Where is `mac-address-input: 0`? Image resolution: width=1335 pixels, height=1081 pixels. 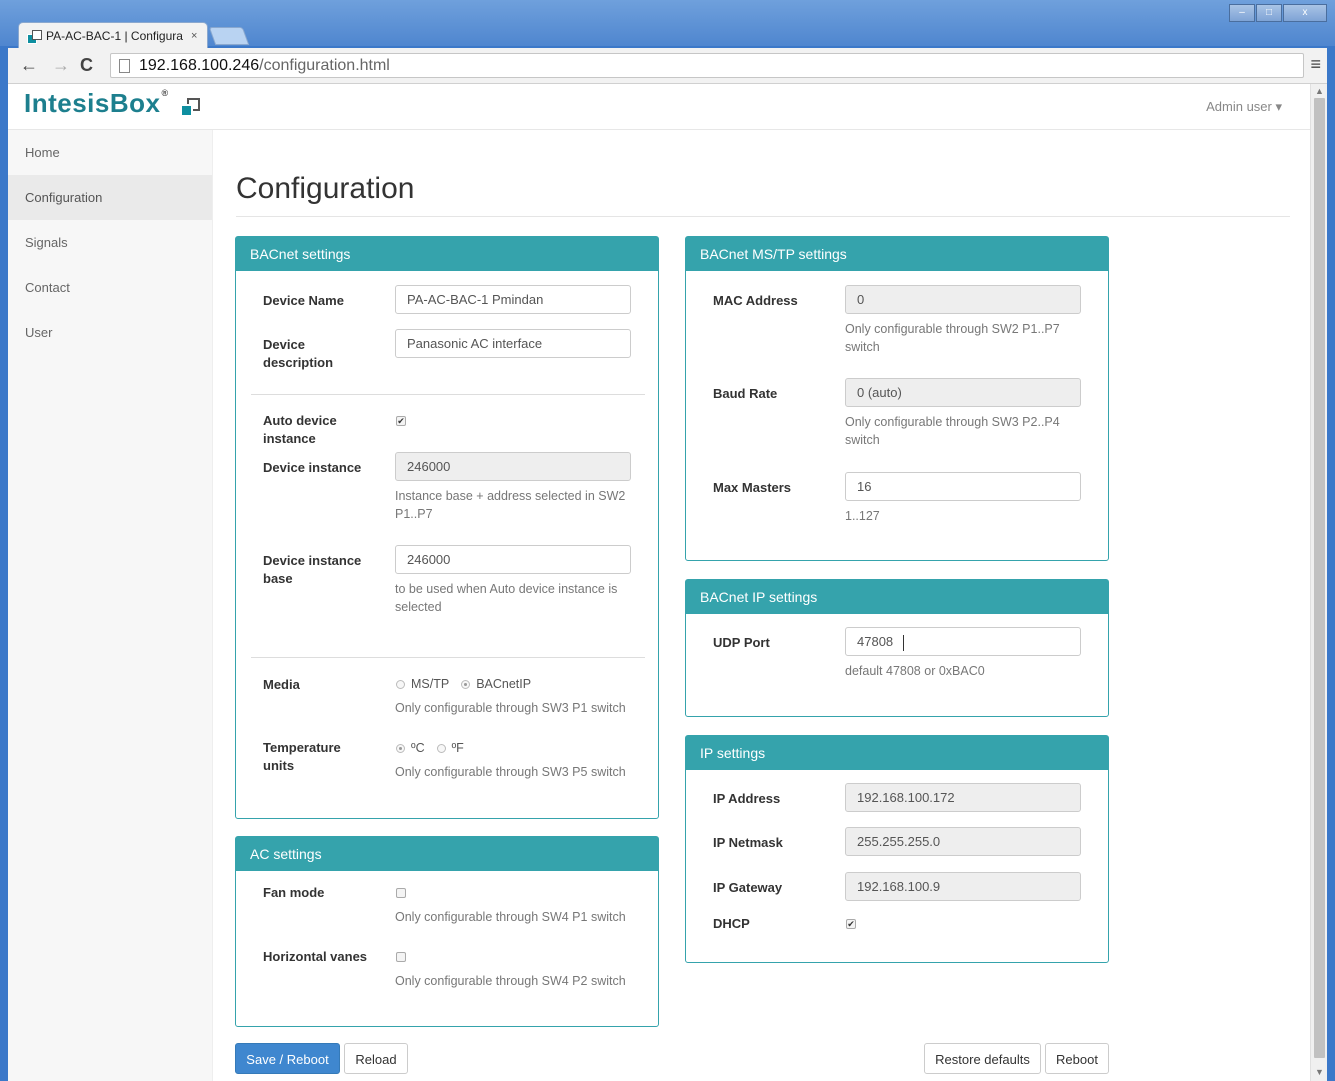 mac-address-input: 0 is located at coordinates (963, 299).